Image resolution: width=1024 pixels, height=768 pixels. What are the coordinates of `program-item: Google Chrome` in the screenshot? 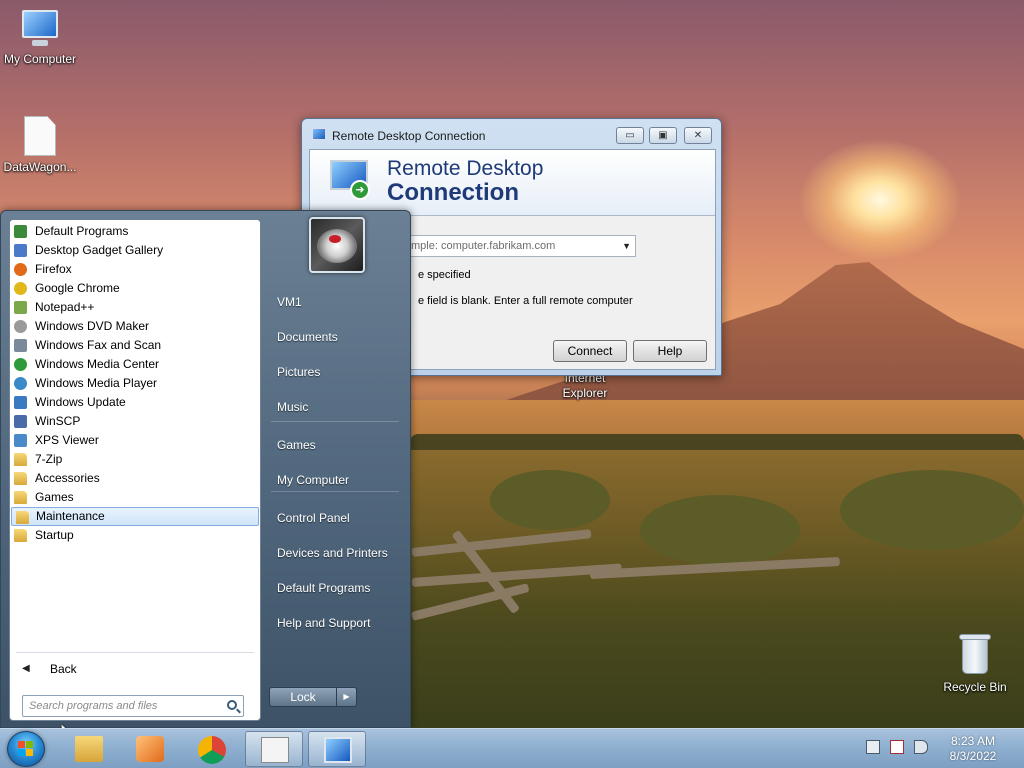 It's located at (135, 288).